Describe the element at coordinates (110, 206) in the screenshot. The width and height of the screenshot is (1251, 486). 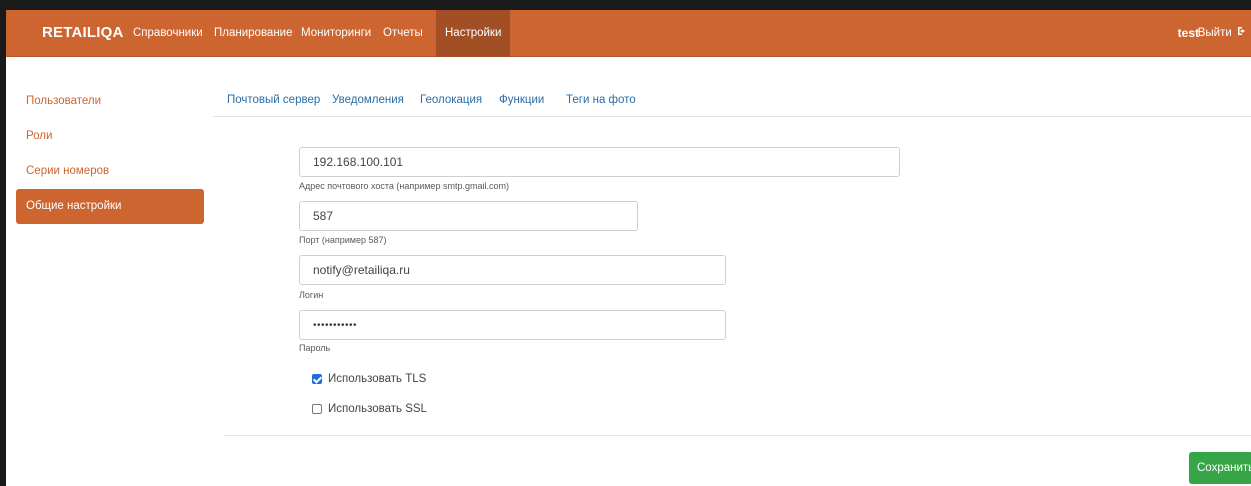
I see `sidebar-item-general-settings: Общие настройки` at that location.